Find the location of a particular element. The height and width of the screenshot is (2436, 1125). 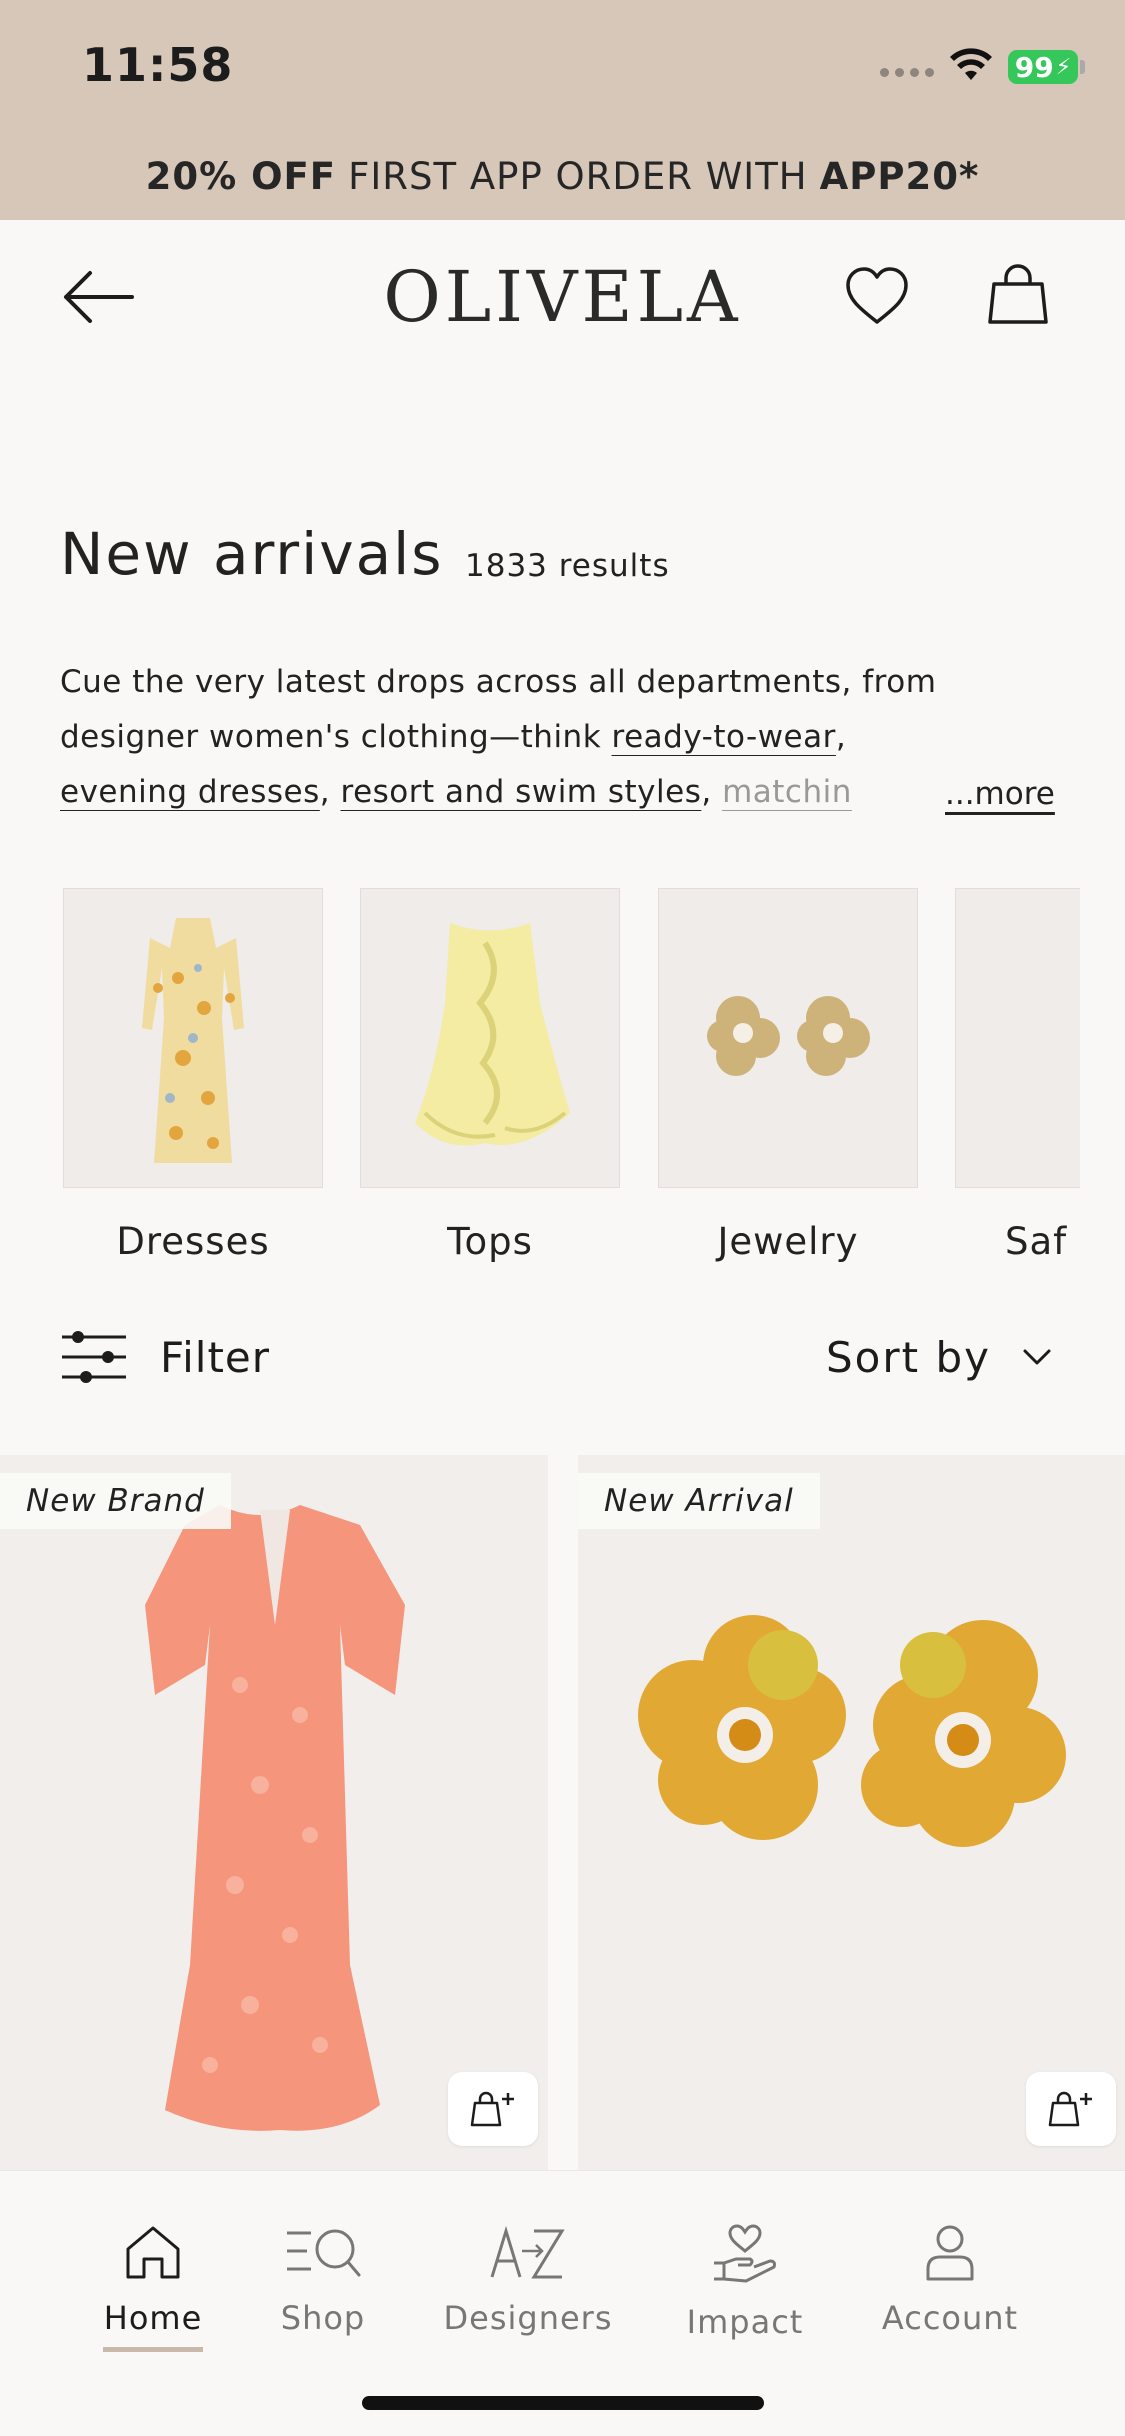

page-title: New arrivals is located at coordinates (252, 554).